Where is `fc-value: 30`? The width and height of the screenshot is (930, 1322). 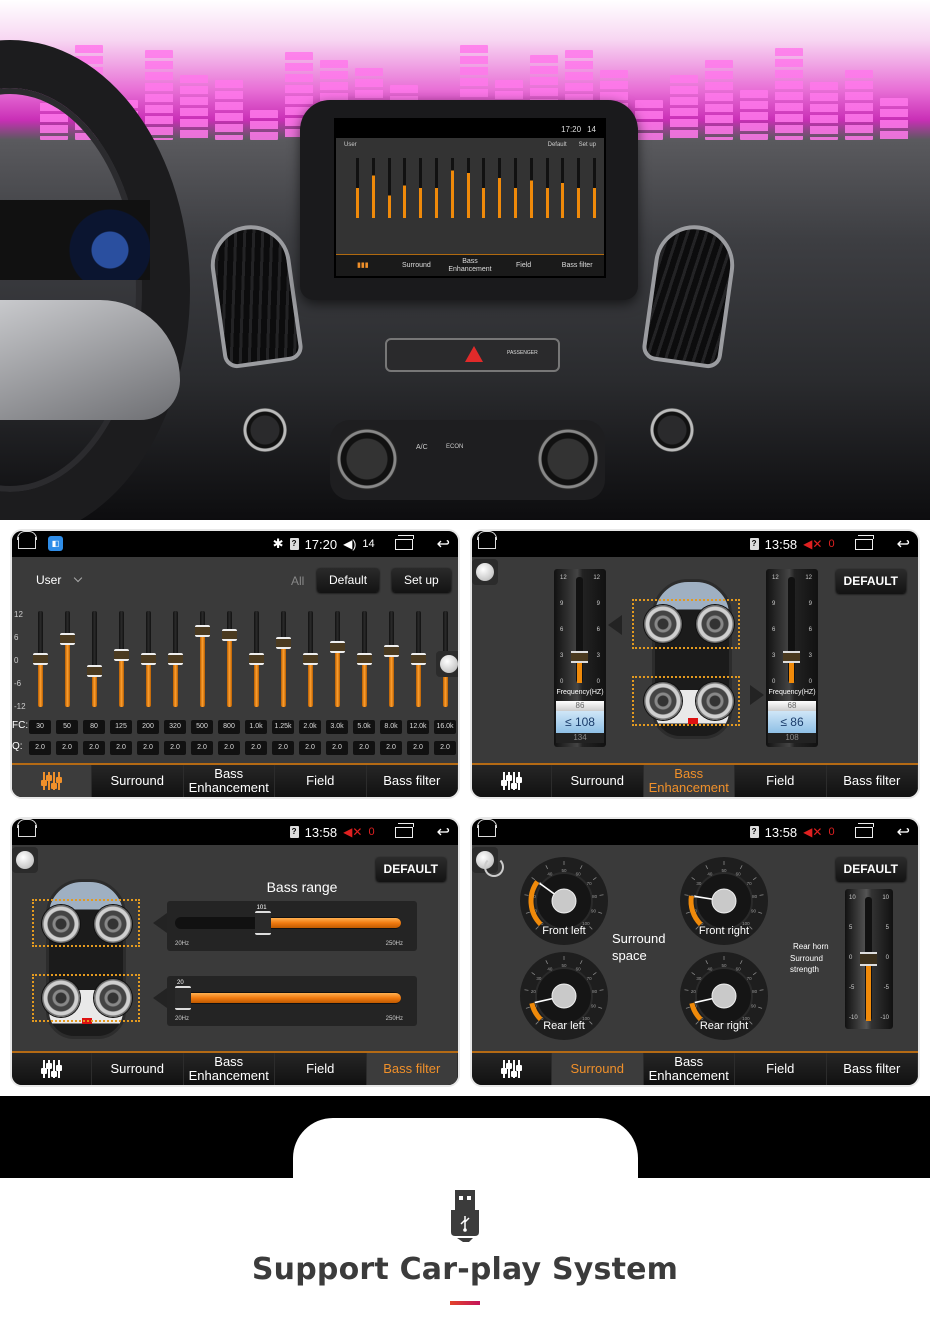
fc-value: 30 is located at coordinates (40, 727).